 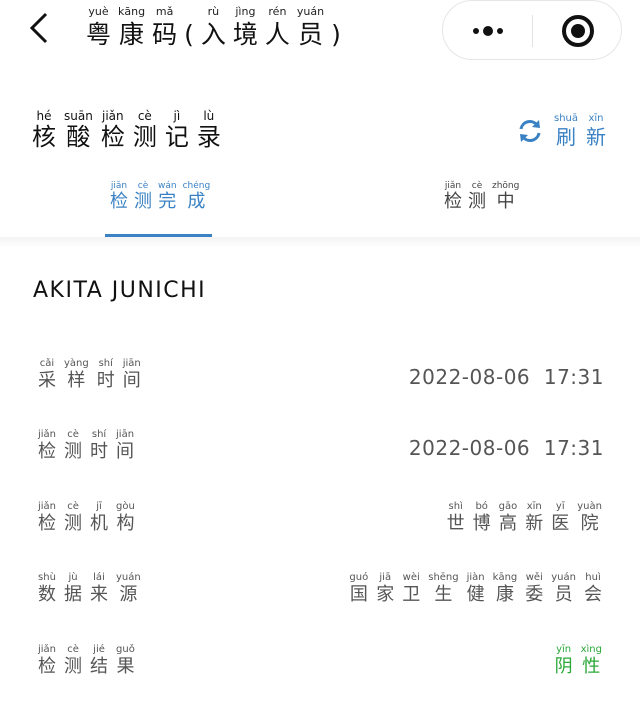 I want to click on title-paren: ), so click(x=336, y=34).